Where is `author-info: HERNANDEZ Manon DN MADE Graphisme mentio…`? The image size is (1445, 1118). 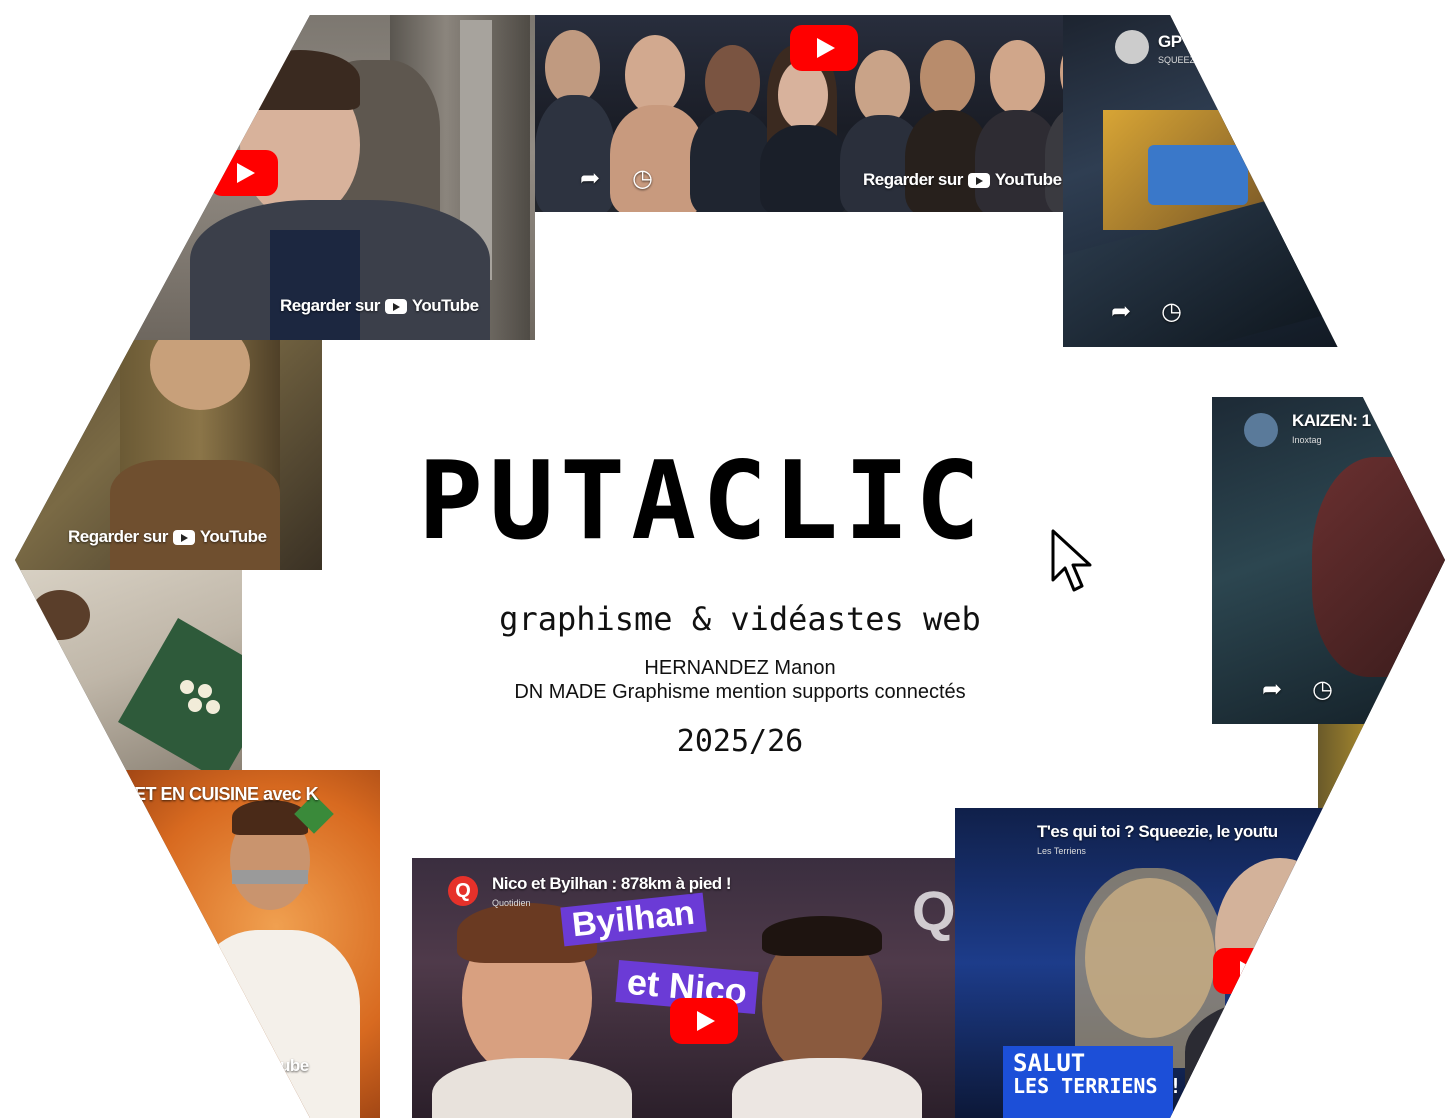 author-info: HERNANDEZ Manon DN MADE Graphisme mentio… is located at coordinates (730, 680).